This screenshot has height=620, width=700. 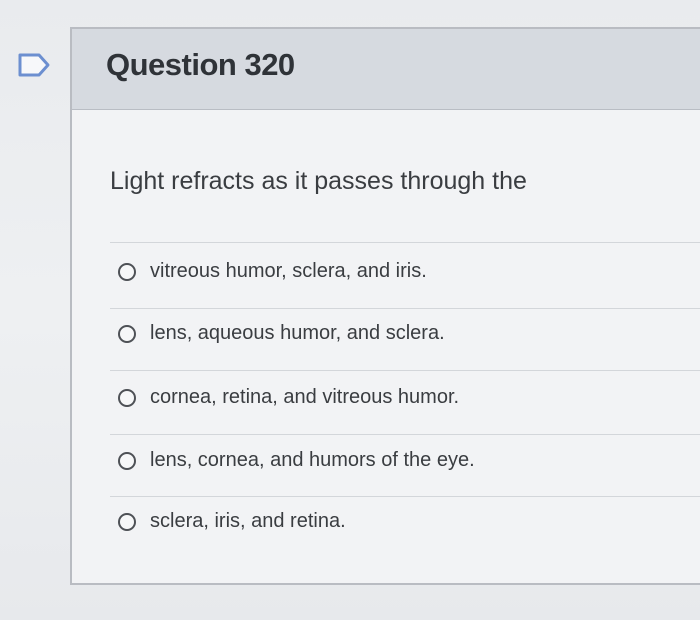 What do you see at coordinates (305, 397) in the screenshot?
I see `answer-option-label: cornea, retina, and vitreous humor.` at bounding box center [305, 397].